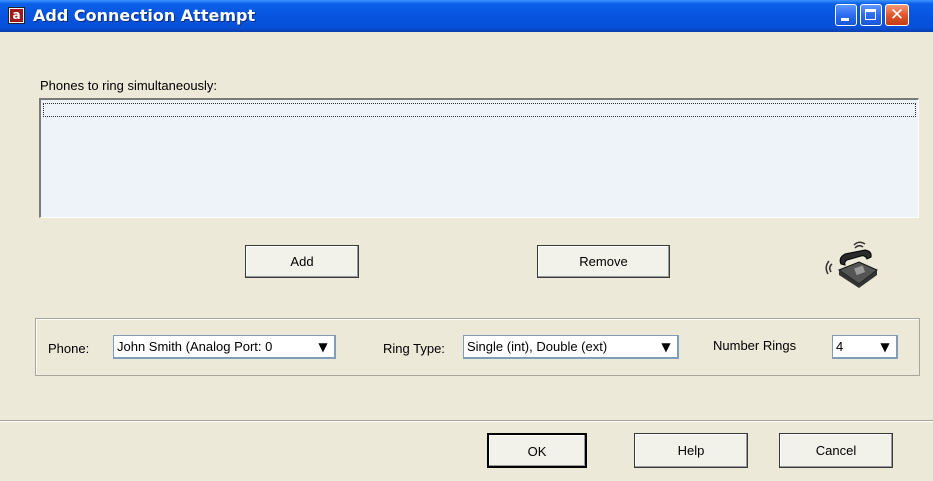 This screenshot has height=481, width=933. What do you see at coordinates (755, 345) in the screenshot?
I see `number-rings-label: Number Rings` at bounding box center [755, 345].